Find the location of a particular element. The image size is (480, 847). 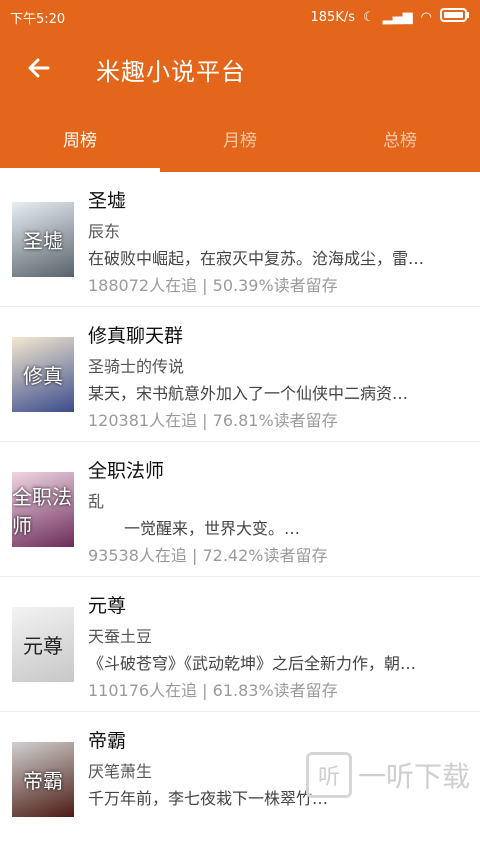

book-cover: 圣墟 is located at coordinates (43, 239).